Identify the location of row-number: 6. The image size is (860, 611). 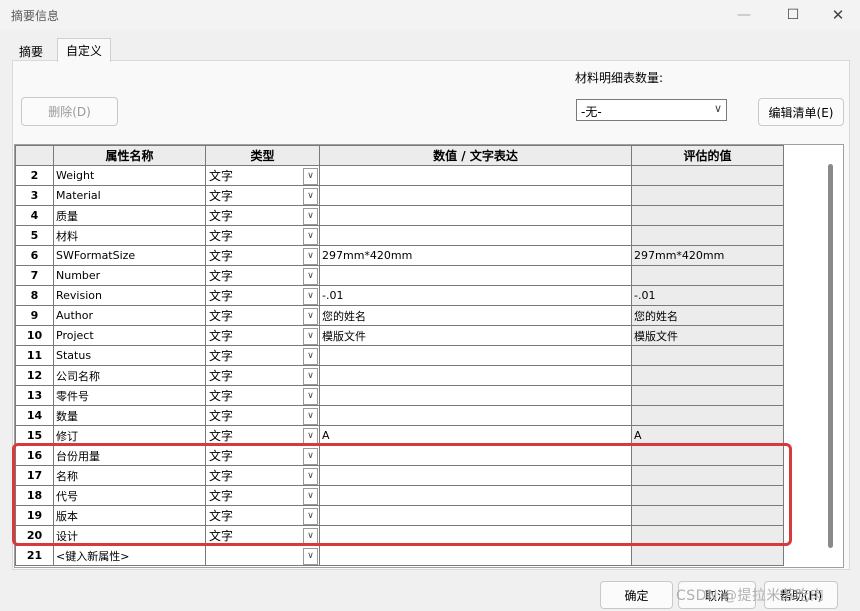
(34, 255).